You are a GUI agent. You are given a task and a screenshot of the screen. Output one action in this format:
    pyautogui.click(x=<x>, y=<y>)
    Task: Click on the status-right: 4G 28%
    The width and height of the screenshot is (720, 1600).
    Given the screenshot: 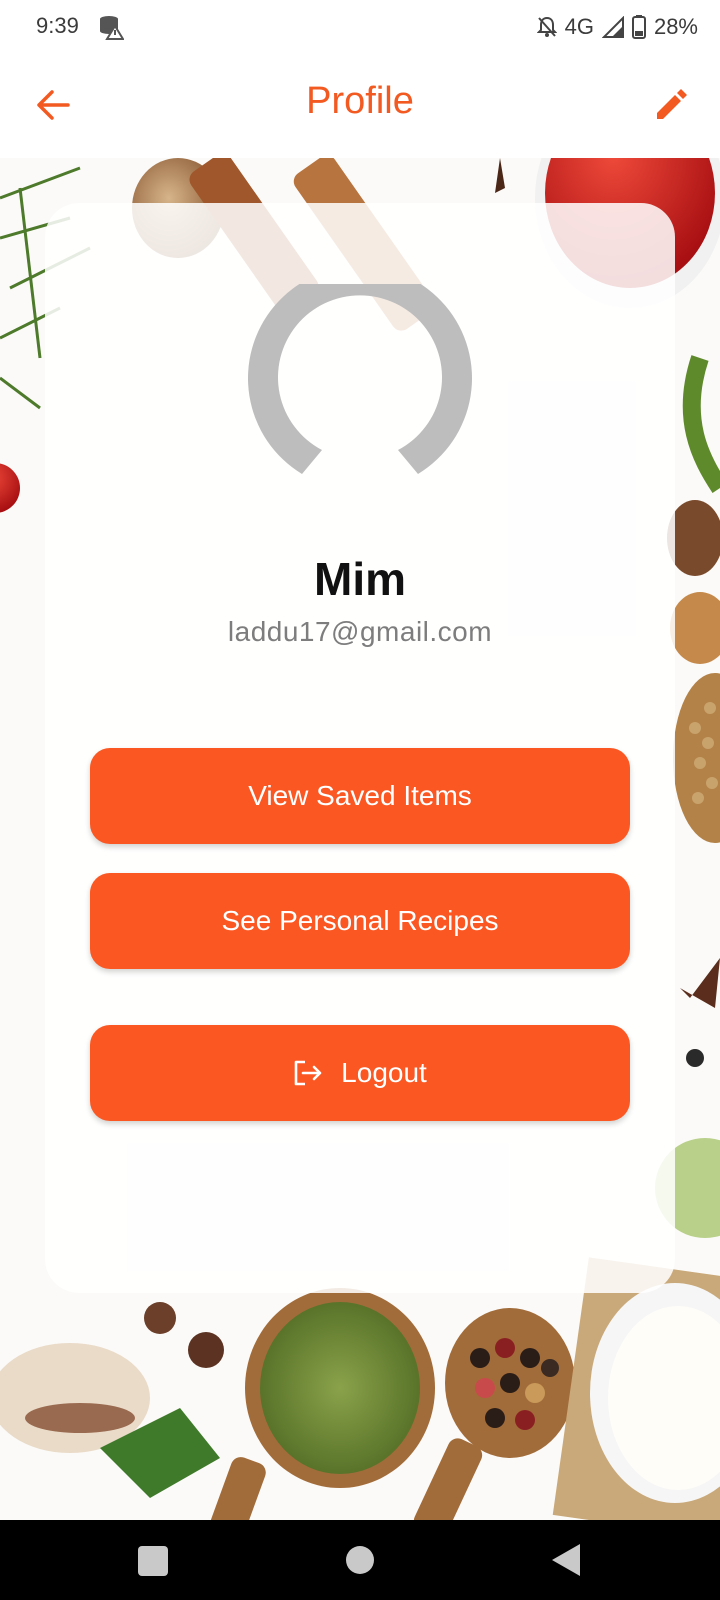 What is the action you would take?
    pyautogui.click(x=617, y=27)
    